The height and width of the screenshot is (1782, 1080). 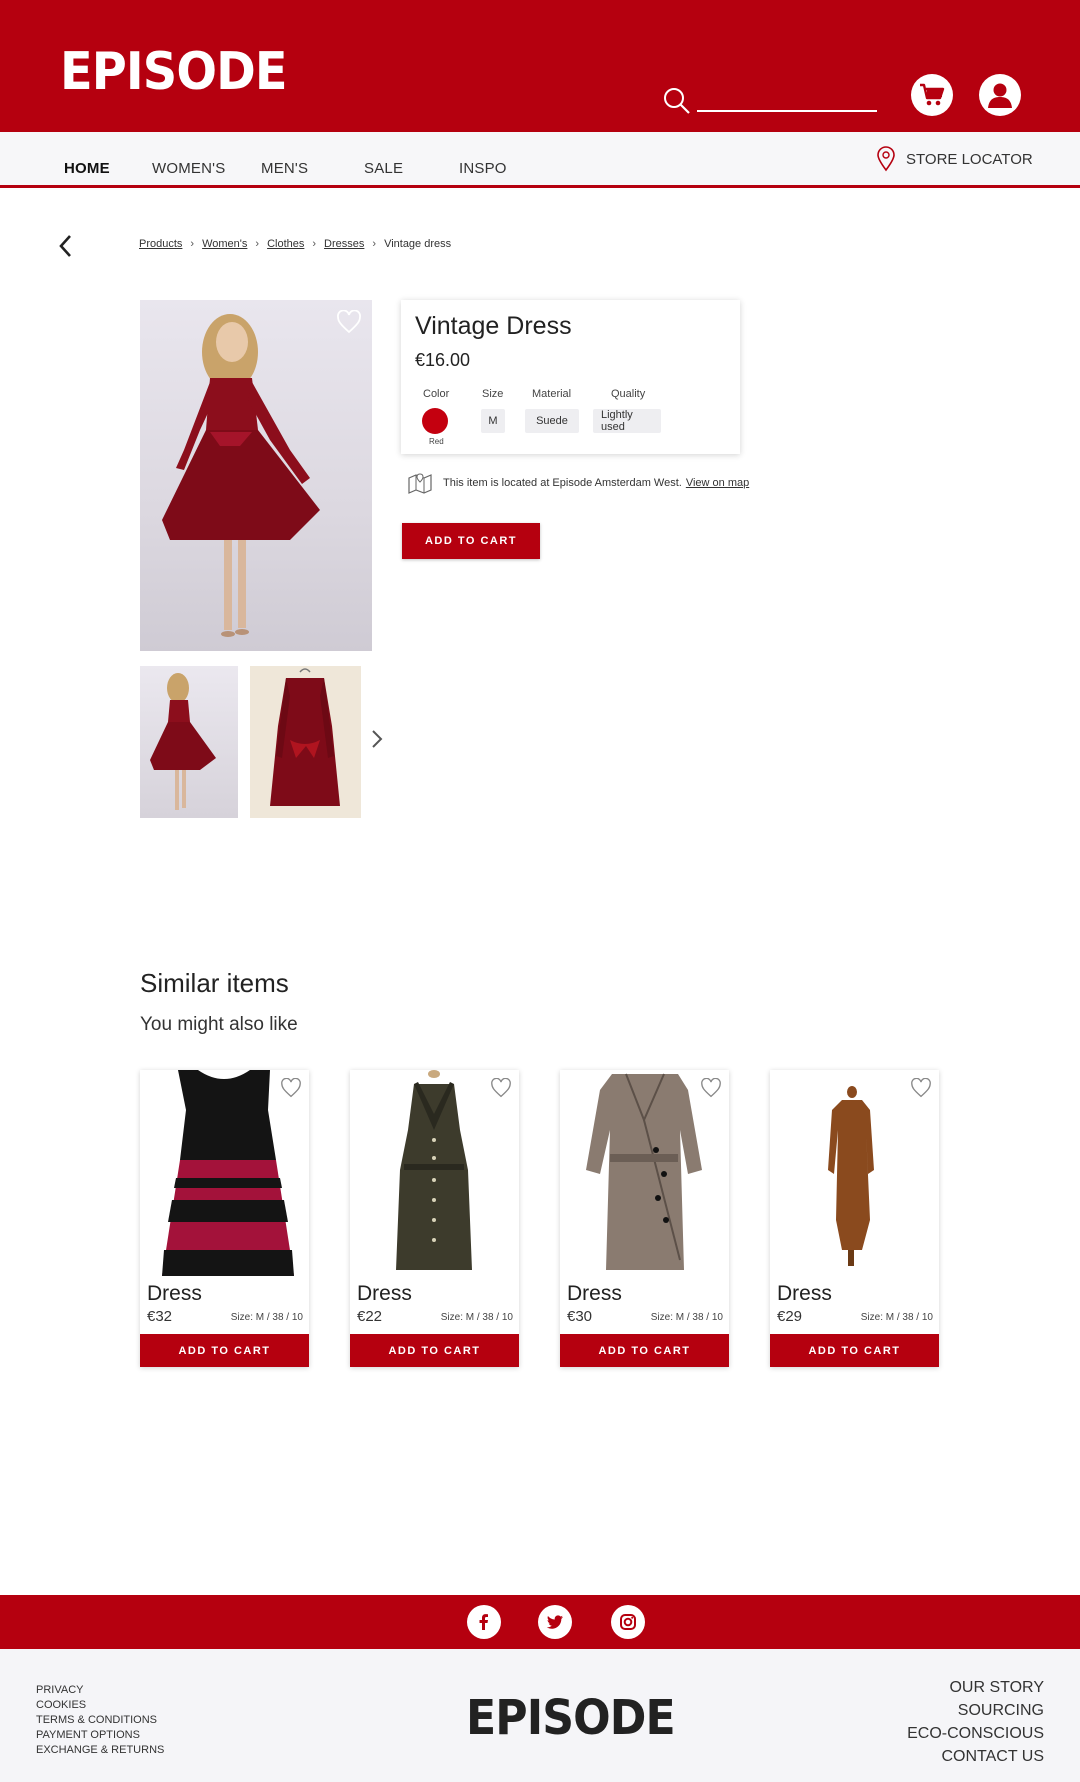 I want to click on material-chip: Suede, so click(x=552, y=421).